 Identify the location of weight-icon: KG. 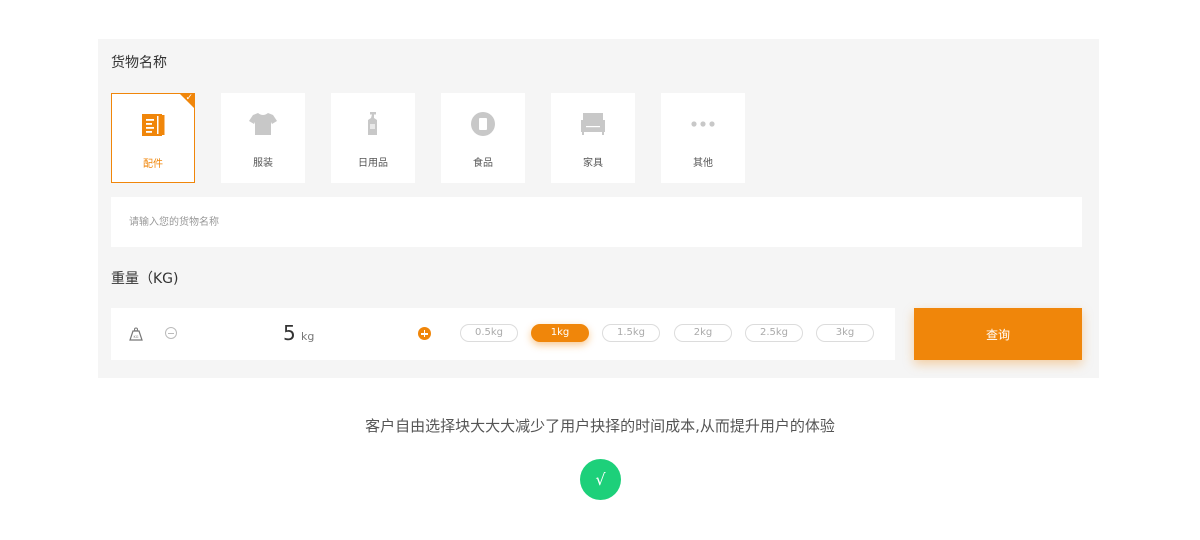
(136, 333).